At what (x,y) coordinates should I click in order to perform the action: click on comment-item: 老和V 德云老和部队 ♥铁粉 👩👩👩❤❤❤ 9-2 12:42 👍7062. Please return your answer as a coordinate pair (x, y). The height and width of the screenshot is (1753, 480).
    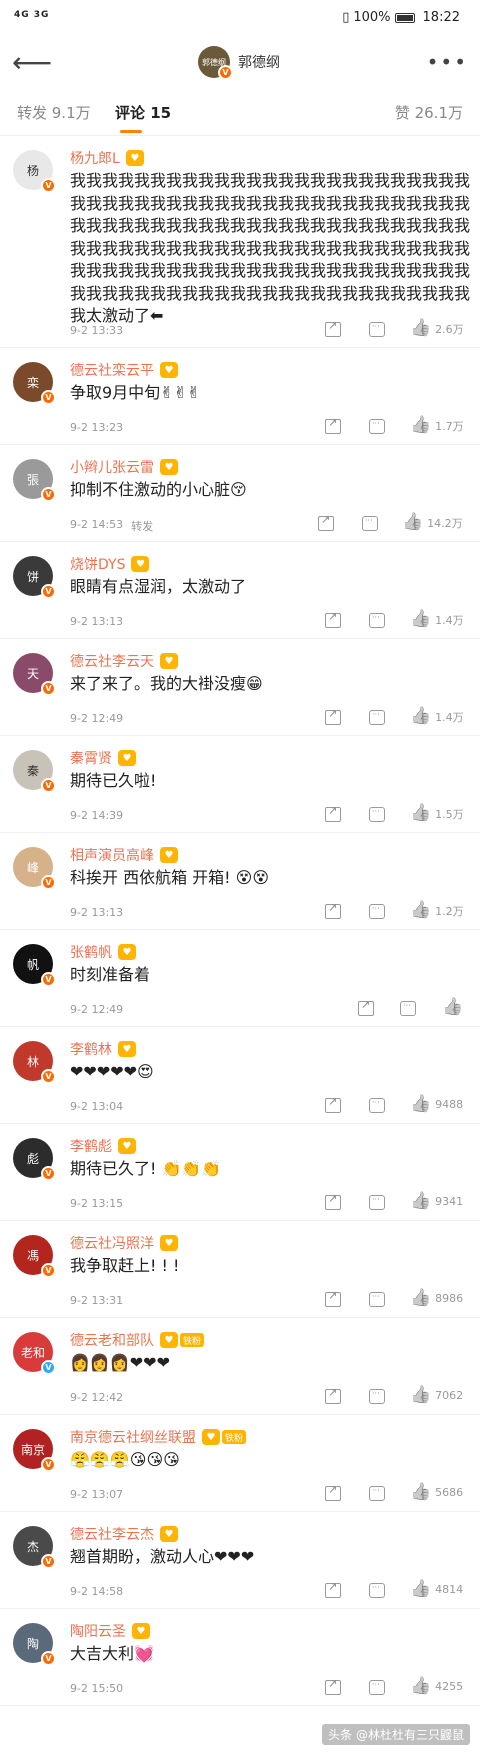
    Looking at the image, I should click on (240, 1366).